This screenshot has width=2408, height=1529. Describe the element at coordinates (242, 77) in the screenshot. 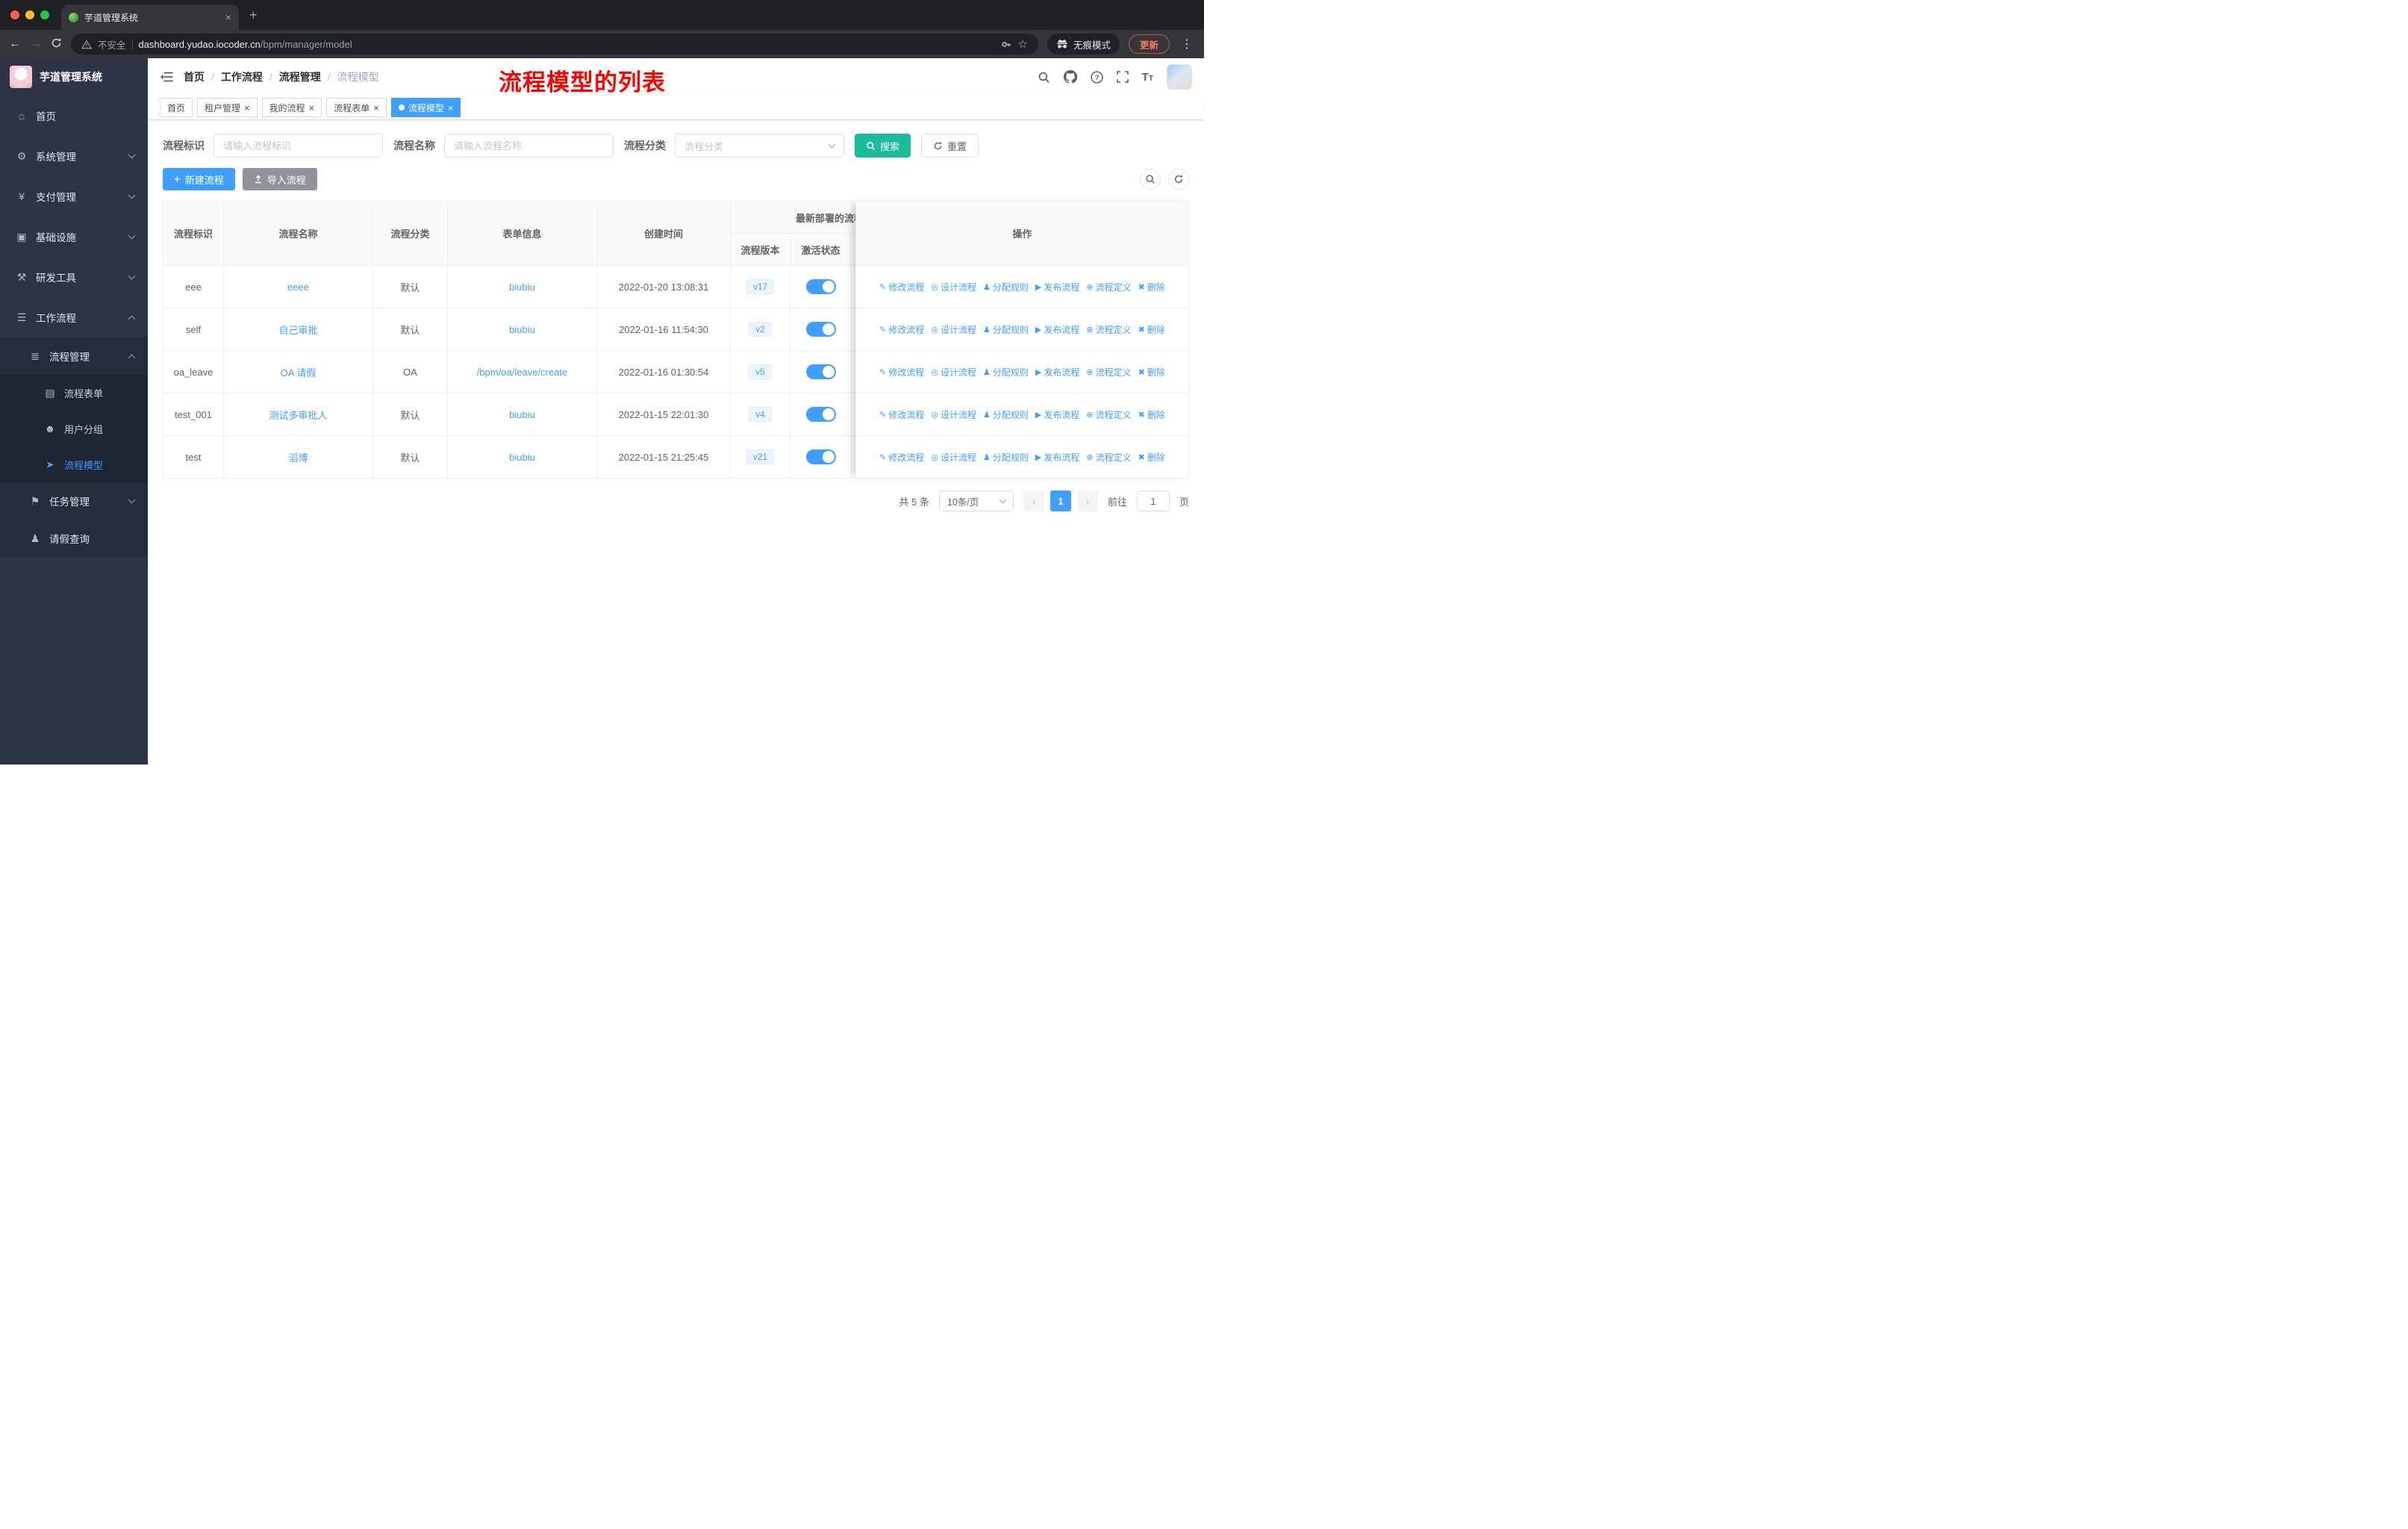

I see `breadcrumb-item-workflow: 工作流程` at that location.